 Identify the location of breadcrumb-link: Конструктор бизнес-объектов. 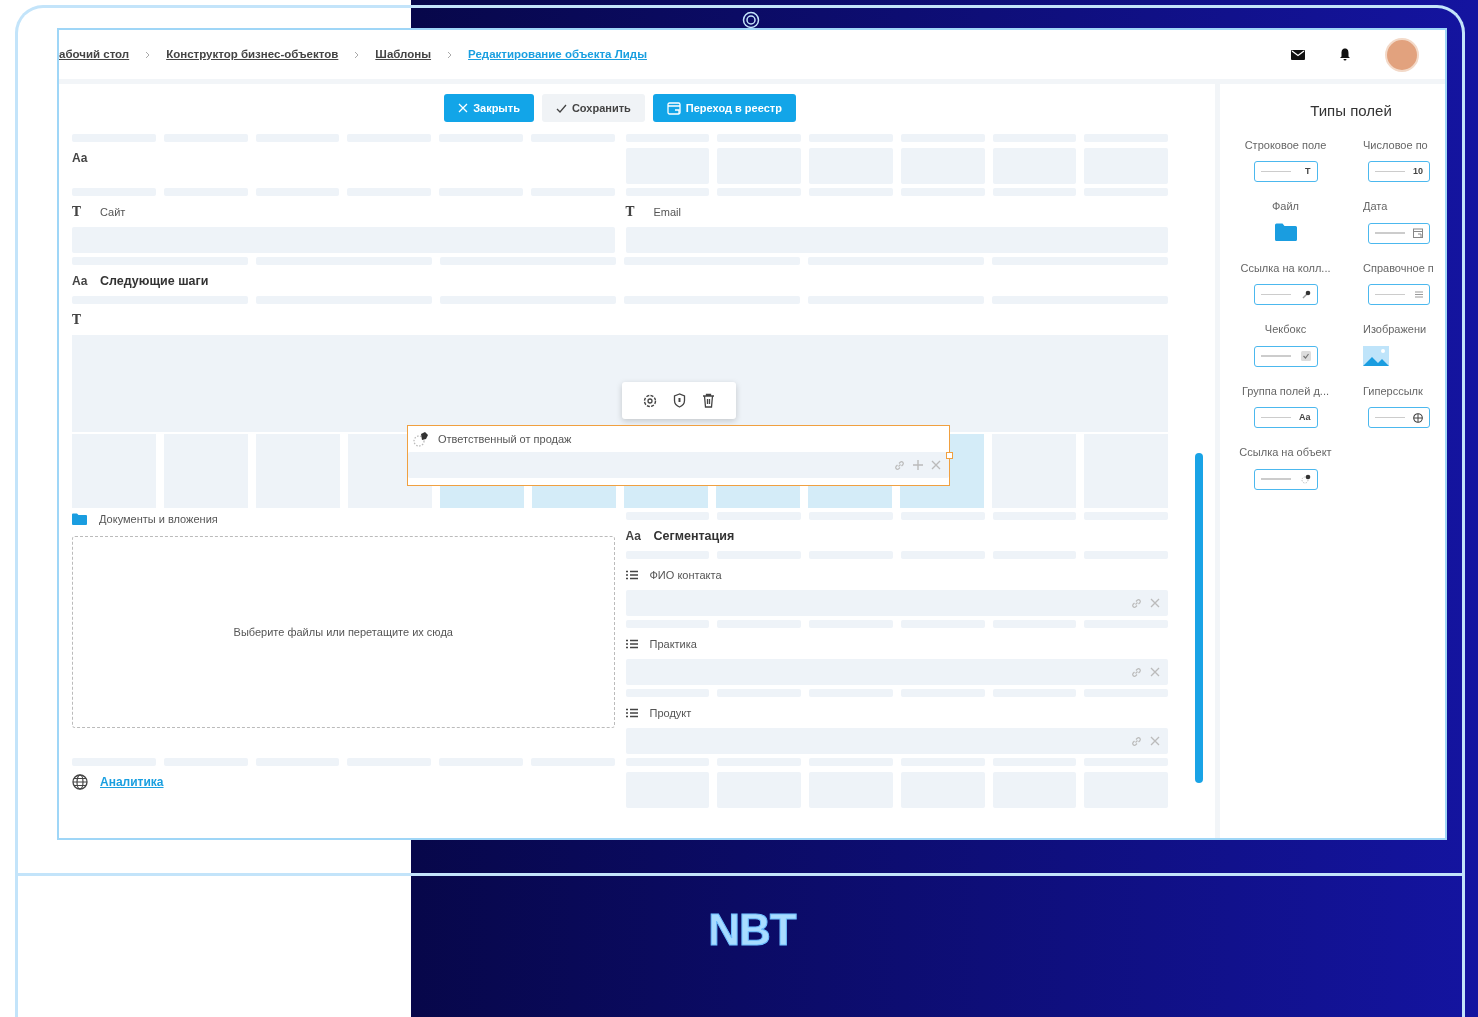
(252, 54).